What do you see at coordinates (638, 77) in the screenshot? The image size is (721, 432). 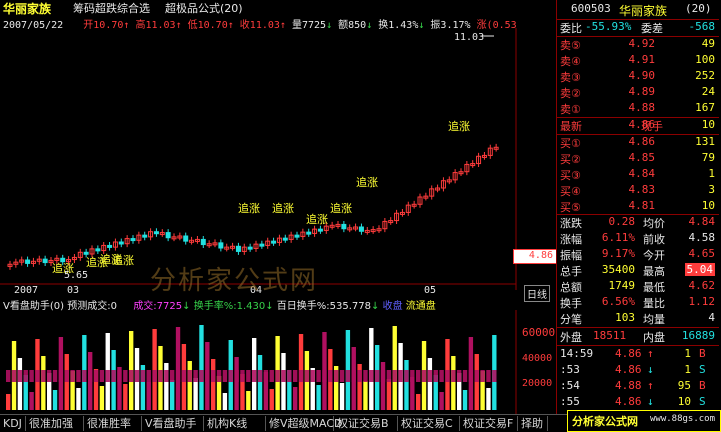 I see `sell-row-3: 卖③ 4.90 252` at bounding box center [638, 77].